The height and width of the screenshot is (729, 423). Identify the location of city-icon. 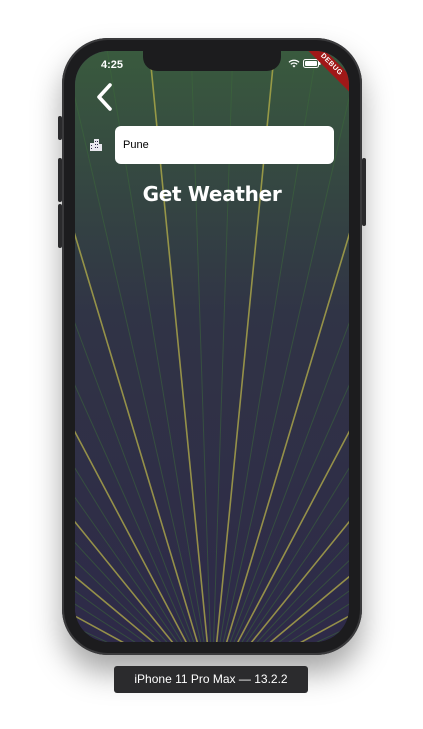
(96, 145).